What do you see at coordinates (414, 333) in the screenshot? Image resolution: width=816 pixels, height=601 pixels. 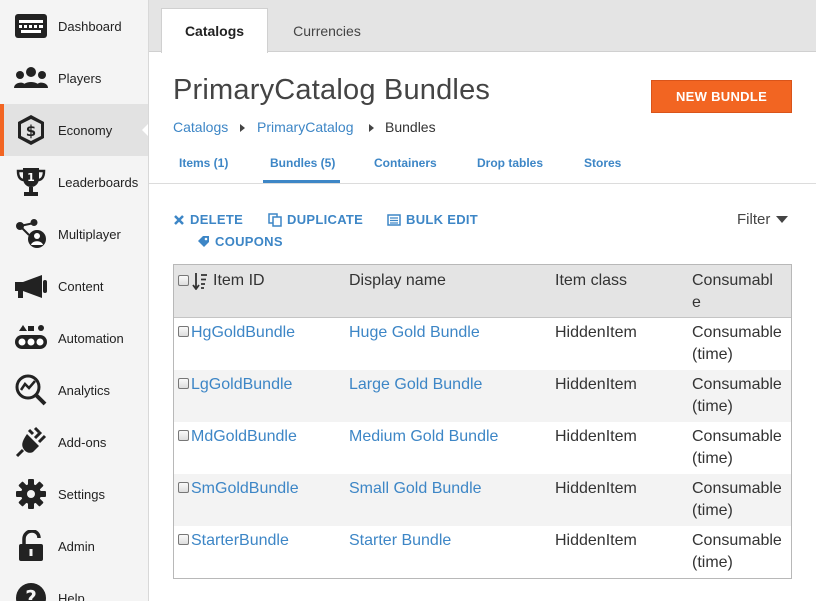 I see `display-name-link: Huge Gold Bundle` at bounding box center [414, 333].